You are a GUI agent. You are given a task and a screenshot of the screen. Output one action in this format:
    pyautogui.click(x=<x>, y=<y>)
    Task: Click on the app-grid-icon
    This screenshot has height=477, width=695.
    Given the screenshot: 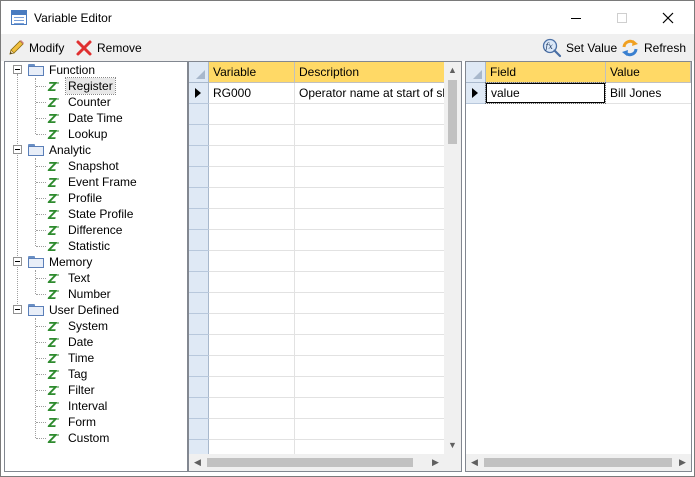 What is the action you would take?
    pyautogui.click(x=19, y=17)
    